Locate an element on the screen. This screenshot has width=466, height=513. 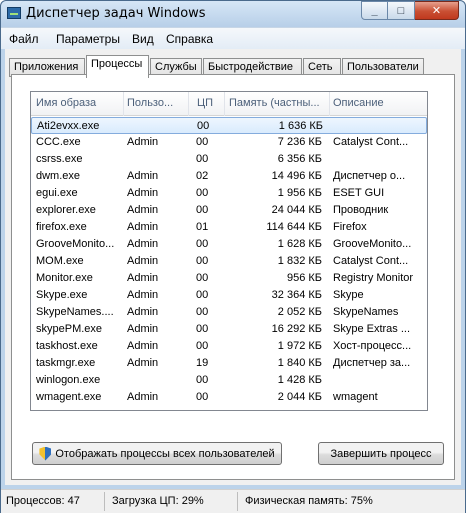
process-description: wmagent is located at coordinates (355, 397).